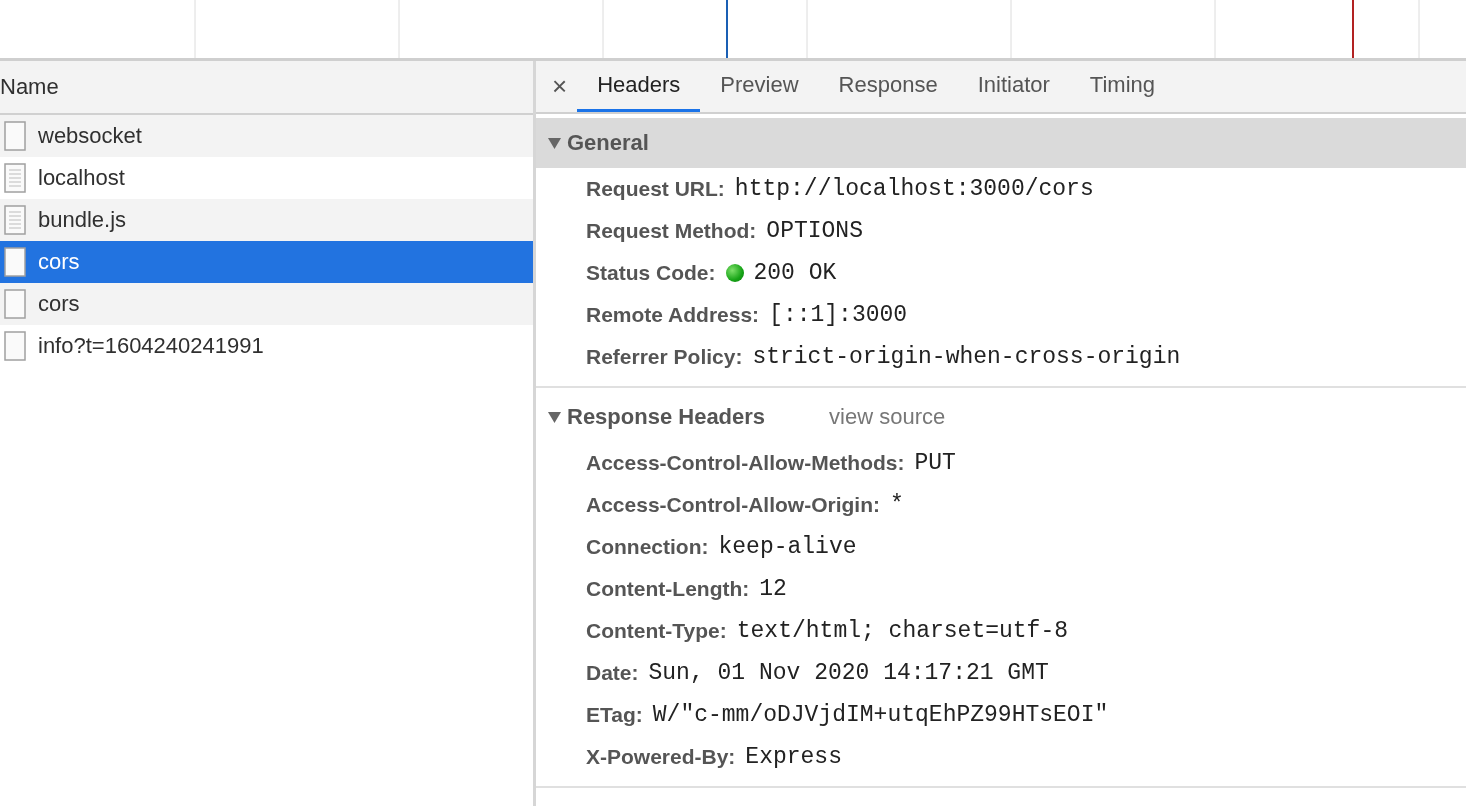 Image resolution: width=1466 pixels, height=806 pixels. What do you see at coordinates (81, 178) in the screenshot?
I see `request-name: localhost` at bounding box center [81, 178].